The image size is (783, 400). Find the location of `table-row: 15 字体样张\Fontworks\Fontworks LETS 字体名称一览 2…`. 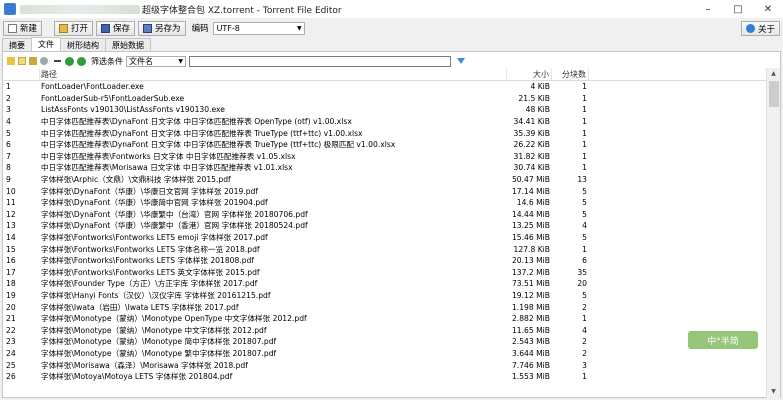

table-row: 15 字体样张\Fontworks\Fontworks LETS 字体名称一览 2… is located at coordinates (384, 249).